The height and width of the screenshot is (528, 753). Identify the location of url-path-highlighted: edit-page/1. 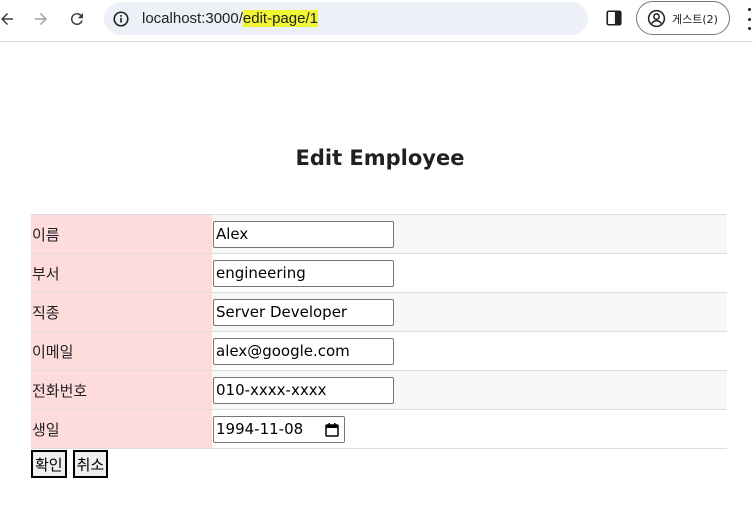
(280, 18).